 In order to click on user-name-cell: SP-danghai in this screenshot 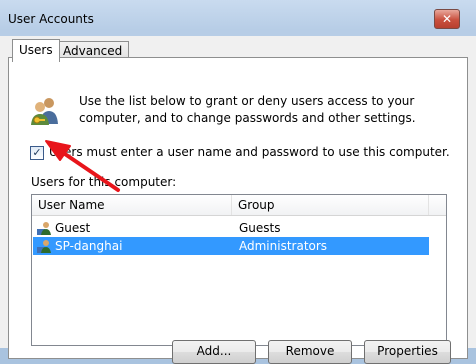, I will do `click(89, 246)`.